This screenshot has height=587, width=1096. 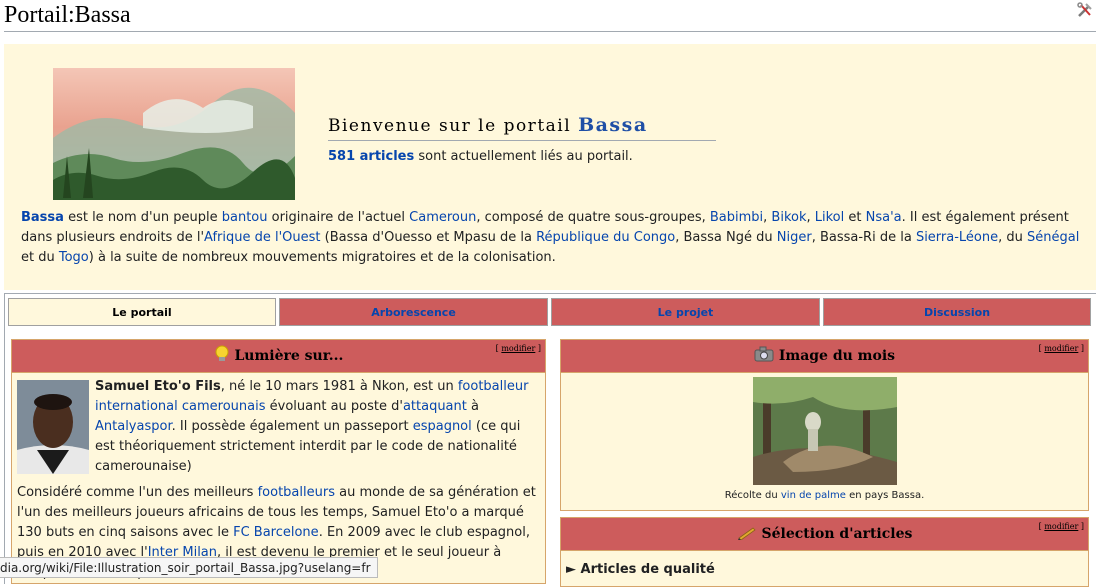 I want to click on page-title: Portail:Bassa, so click(x=67, y=15).